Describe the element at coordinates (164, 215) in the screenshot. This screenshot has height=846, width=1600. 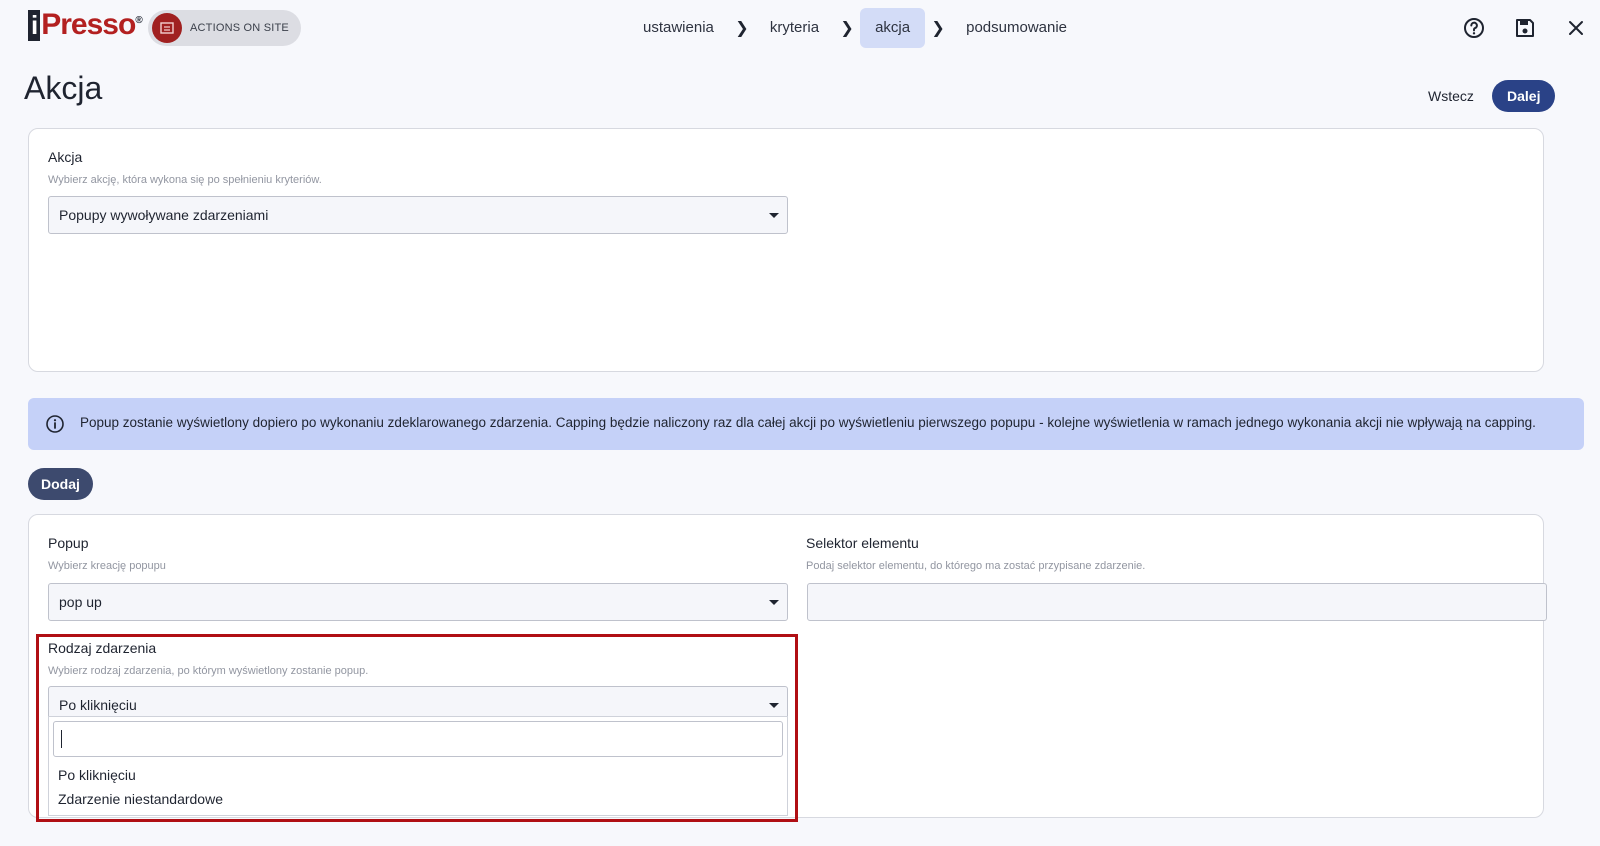
I see `action-select-value: Popupy wywoływane zdarzeniami` at that location.